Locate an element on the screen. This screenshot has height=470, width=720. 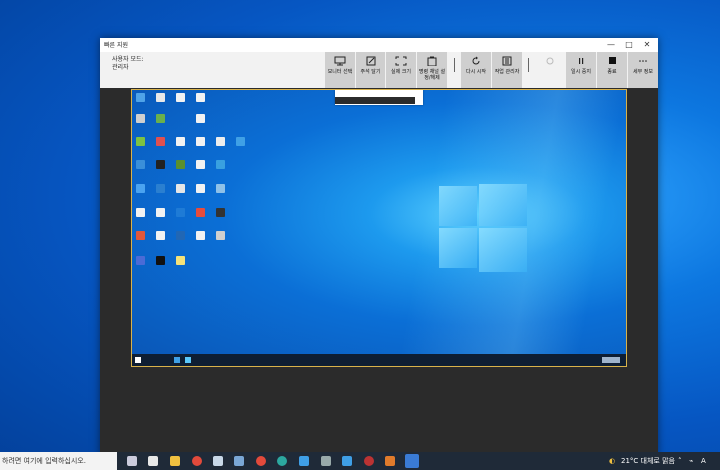
restart-label: 다시 시작 is located at coordinates (476, 72).